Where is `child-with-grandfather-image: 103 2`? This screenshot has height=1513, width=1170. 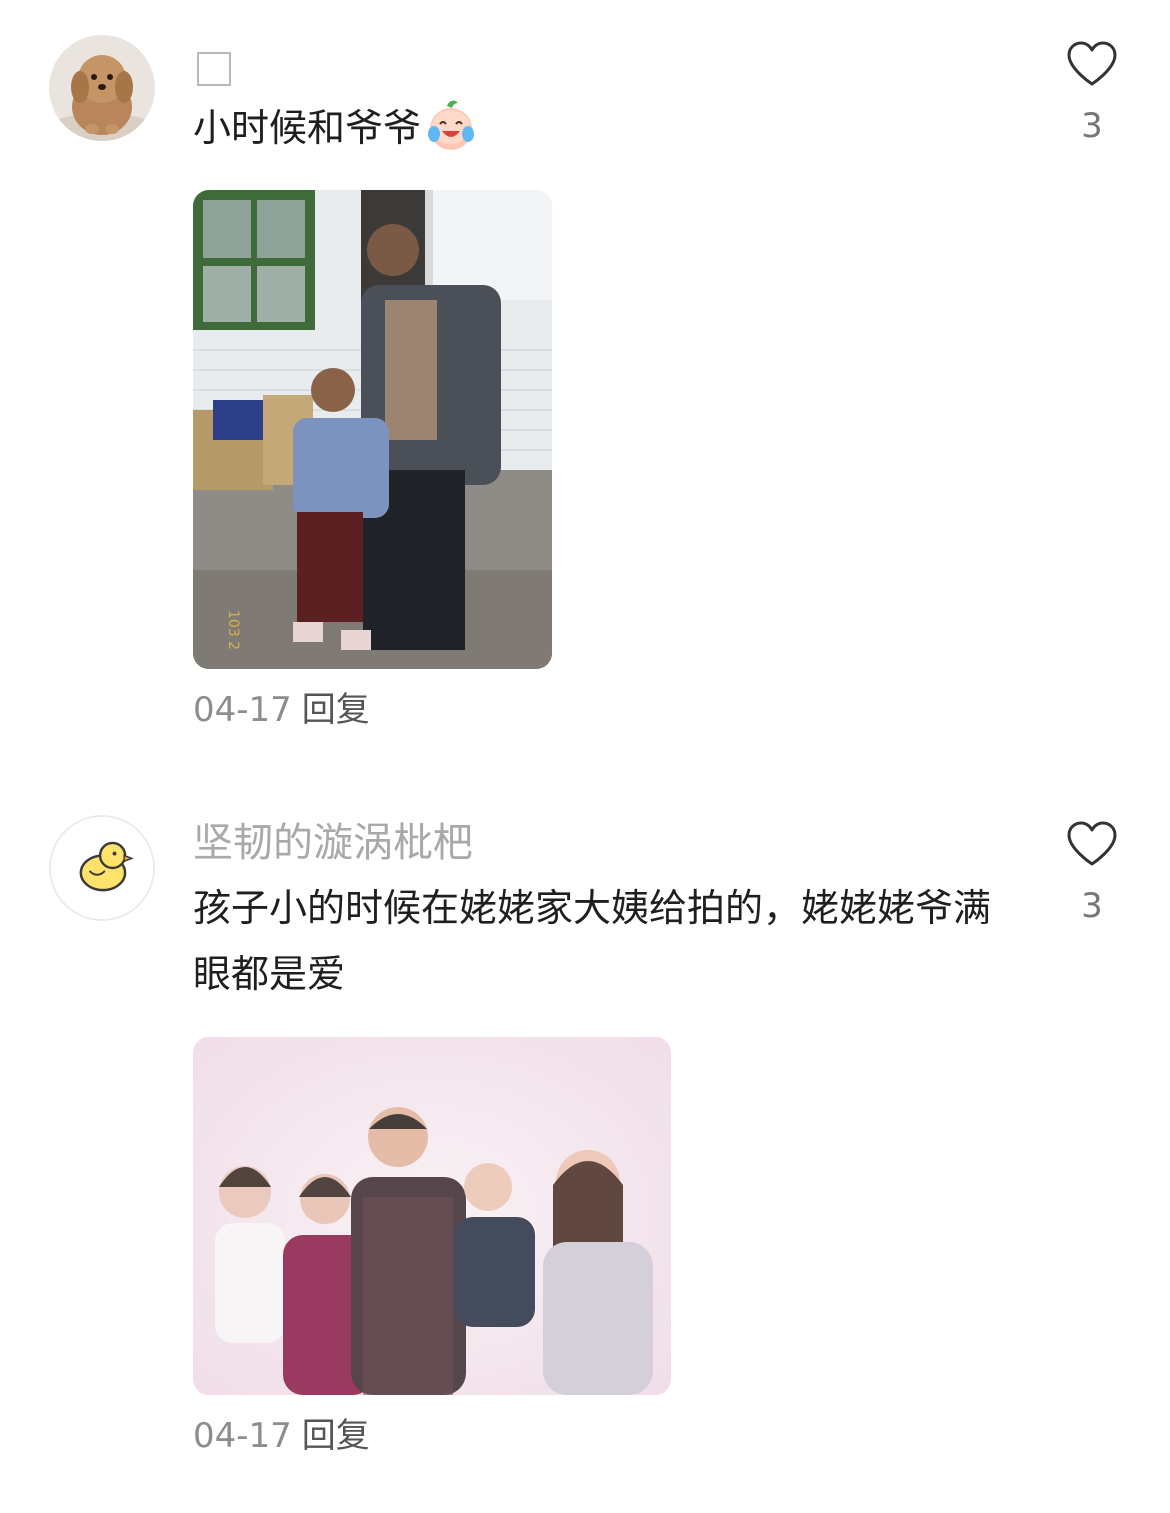 child-with-grandfather-image: 103 2 is located at coordinates (372, 429).